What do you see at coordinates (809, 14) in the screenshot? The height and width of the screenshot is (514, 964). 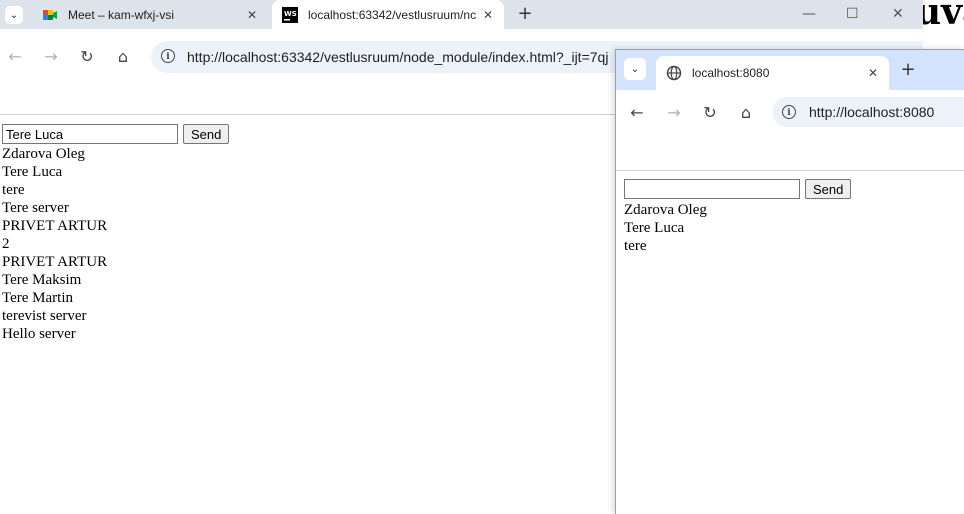 I see `minimize-icon: —` at bounding box center [809, 14].